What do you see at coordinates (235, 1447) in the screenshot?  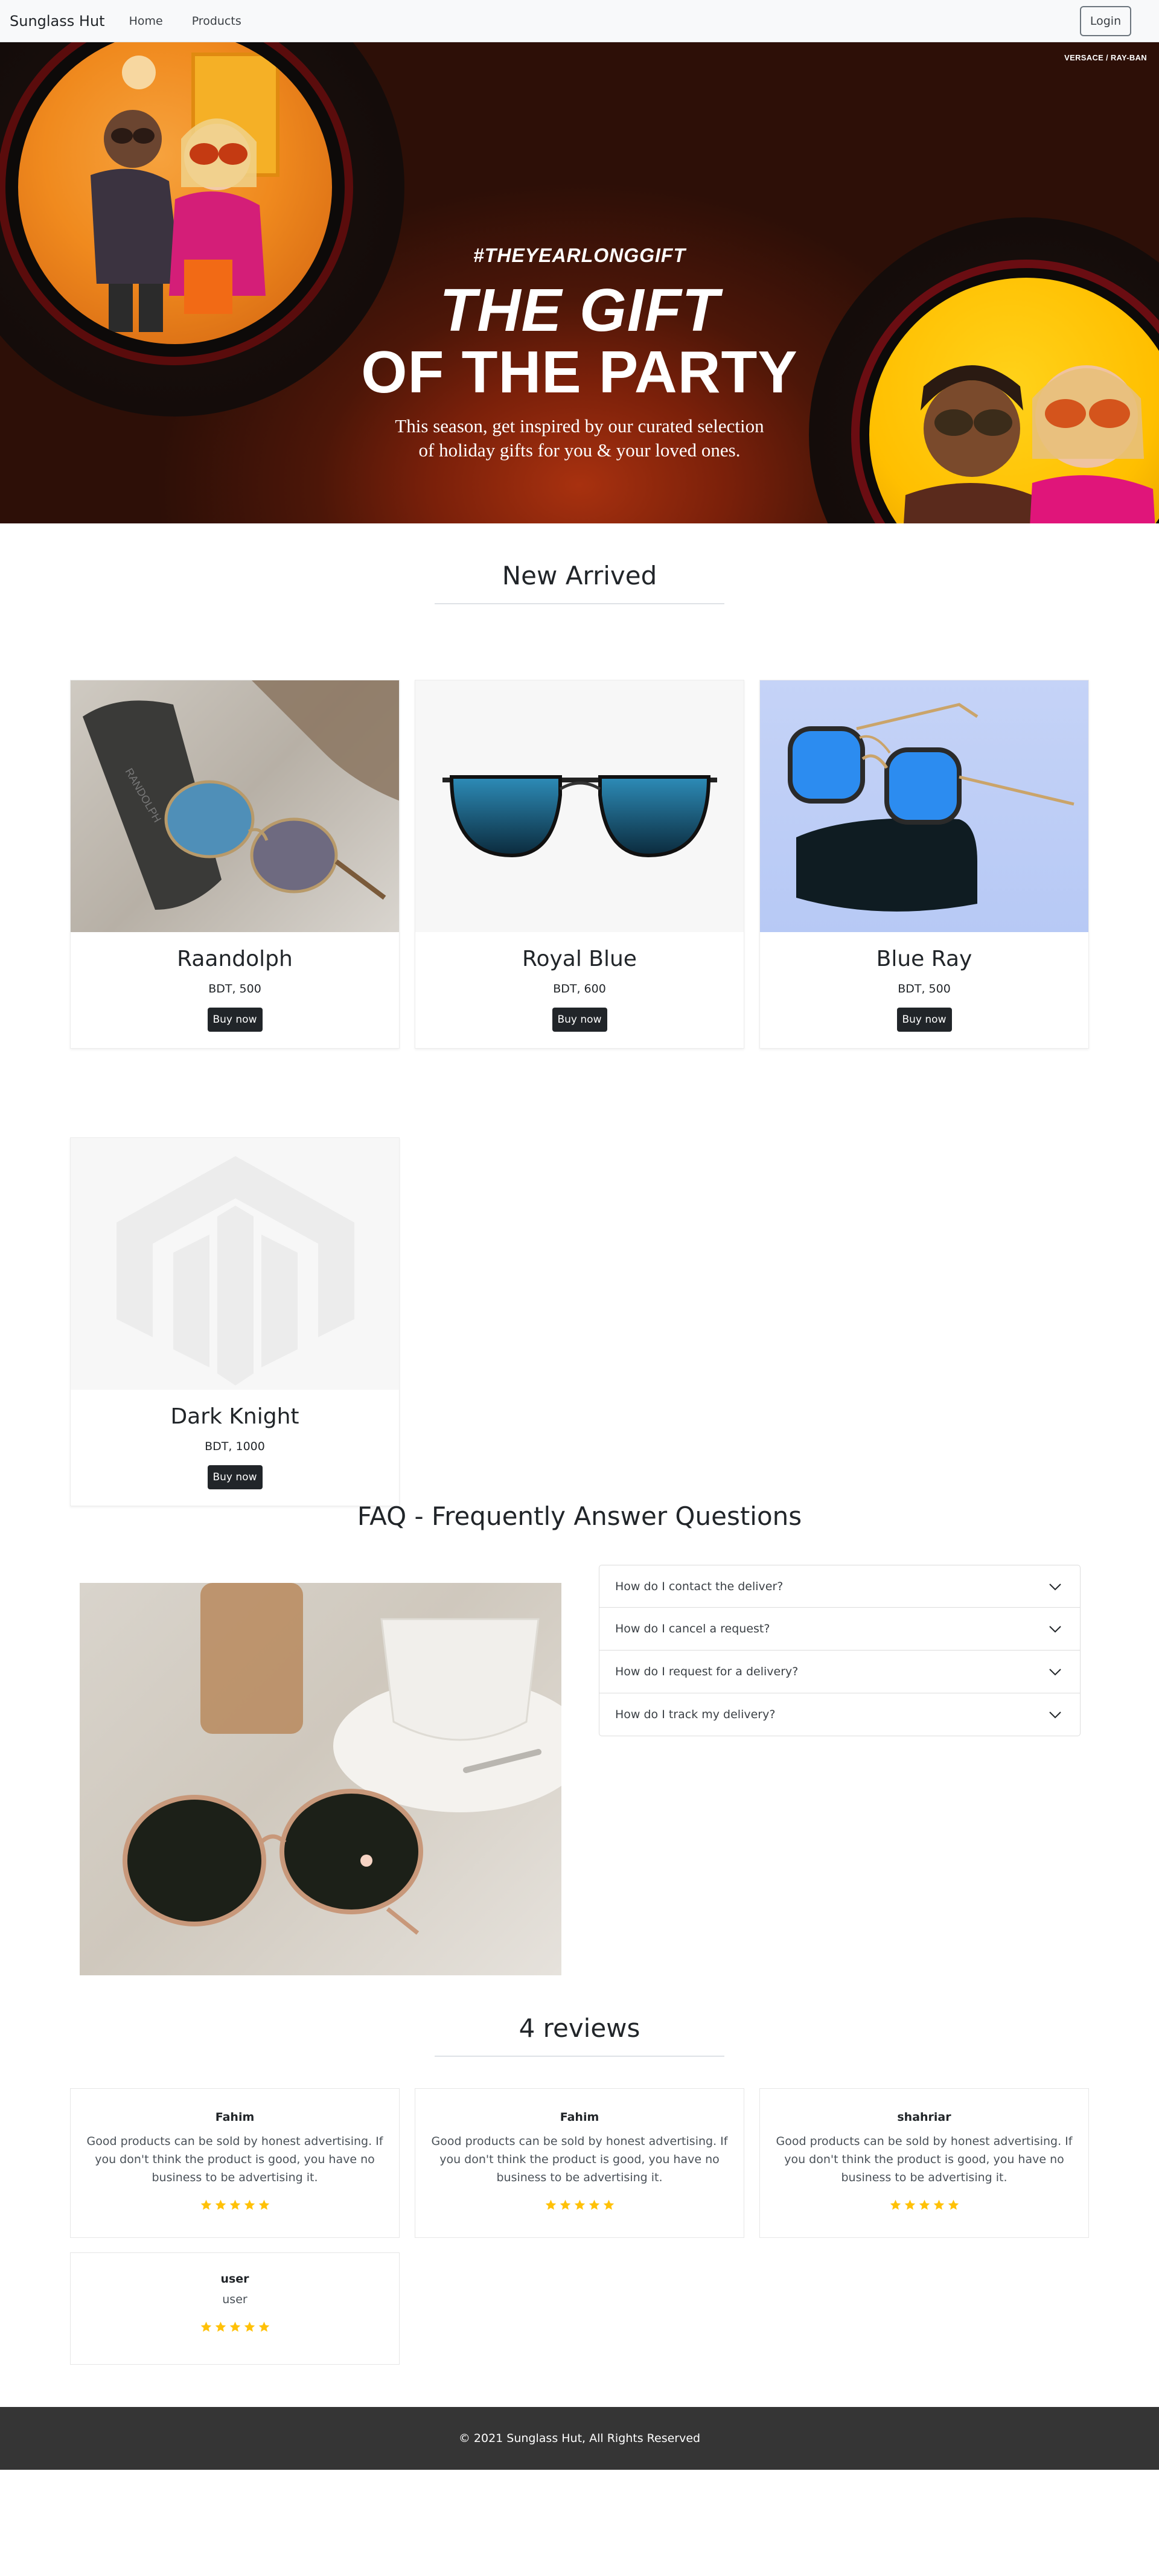 I see `product-price: BDT, 1000` at bounding box center [235, 1447].